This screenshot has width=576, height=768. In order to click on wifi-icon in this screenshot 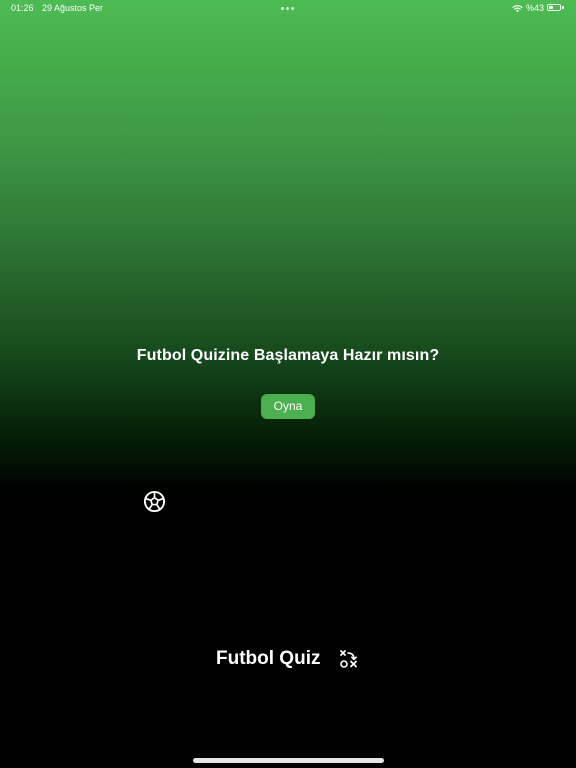, I will do `click(517, 8)`.